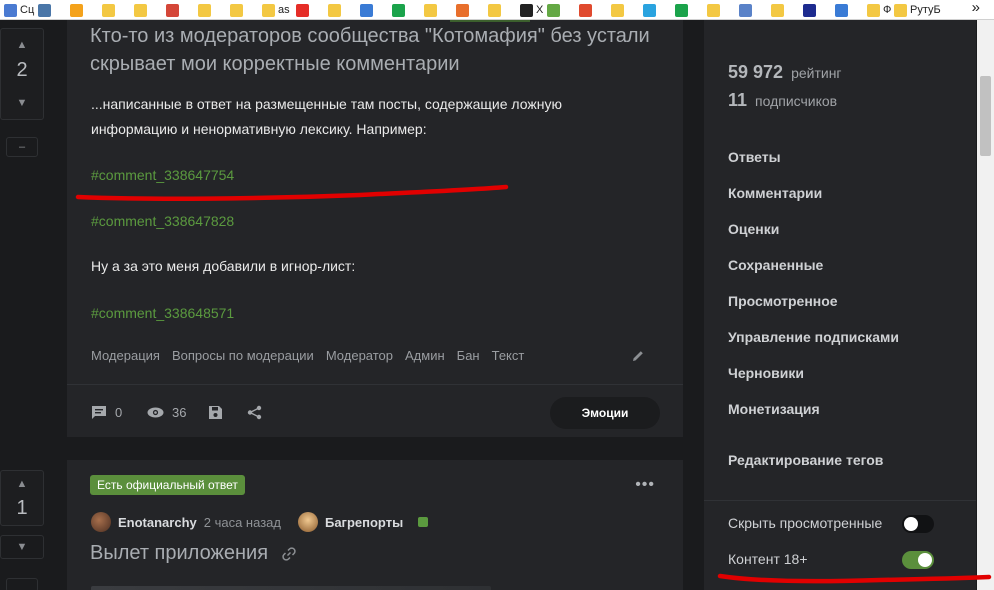 Image resolution: width=994 pixels, height=590 pixels. I want to click on scrollbar-thumb, so click(985, 116).